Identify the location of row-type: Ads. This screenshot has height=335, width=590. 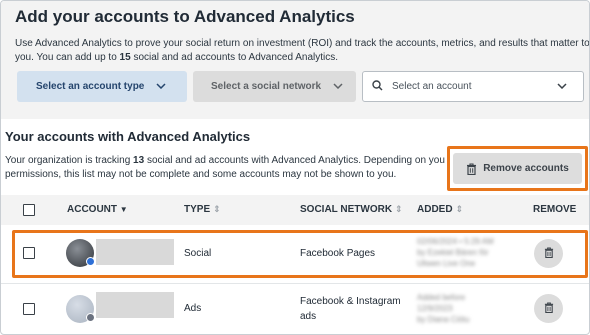
(193, 308).